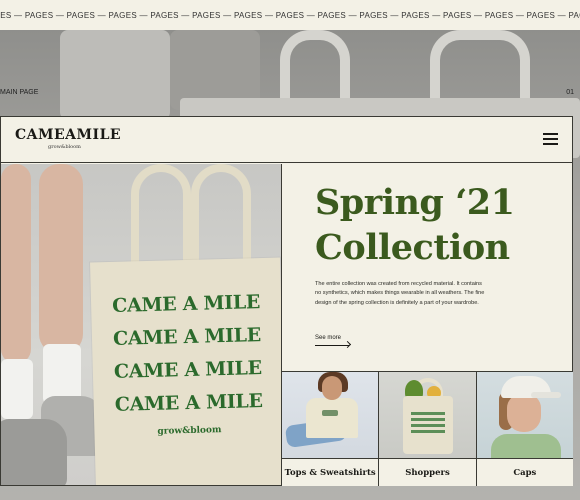 The width and height of the screenshot is (580, 500). I want to click on see-more-label: See more, so click(328, 338).